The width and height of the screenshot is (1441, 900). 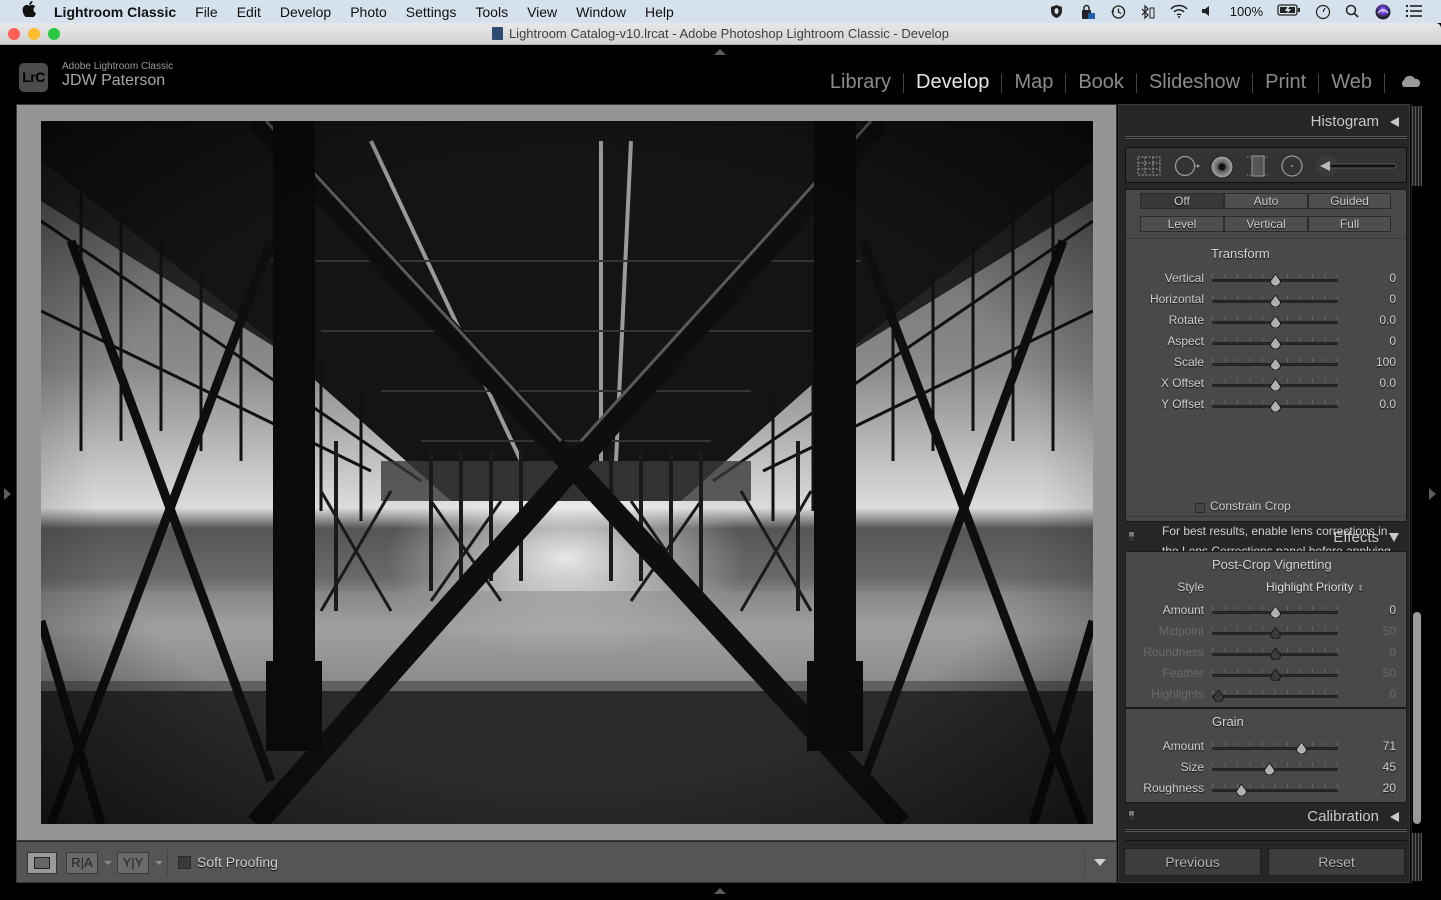 I want to click on spot-removal-icon, so click(x=1187, y=166).